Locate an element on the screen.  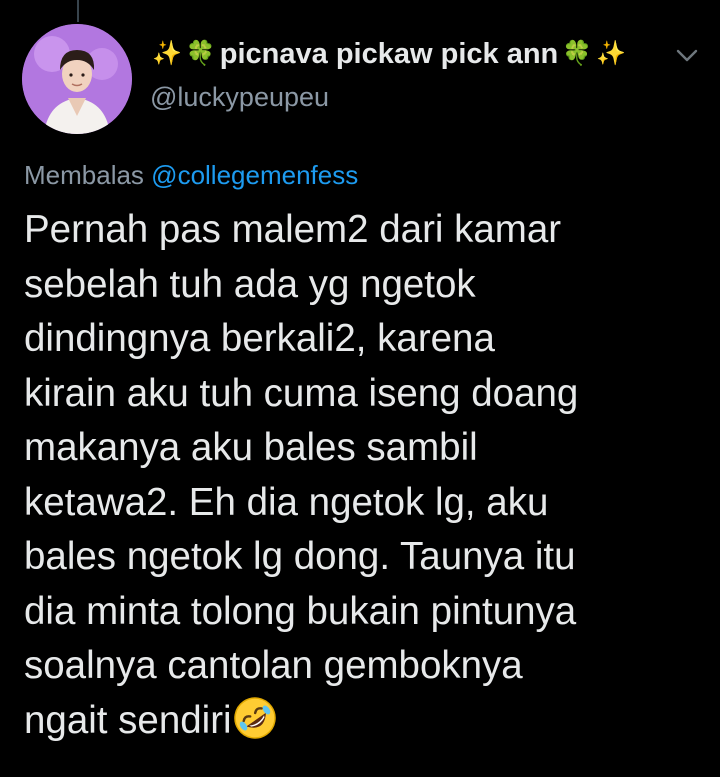
display-name-text: picnava pickaw pick ann is located at coordinates (389, 54).